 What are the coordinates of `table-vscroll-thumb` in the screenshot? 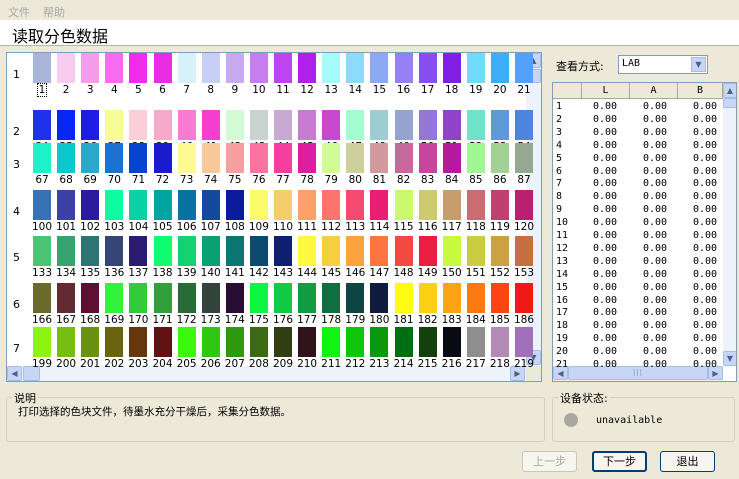 It's located at (729, 103).